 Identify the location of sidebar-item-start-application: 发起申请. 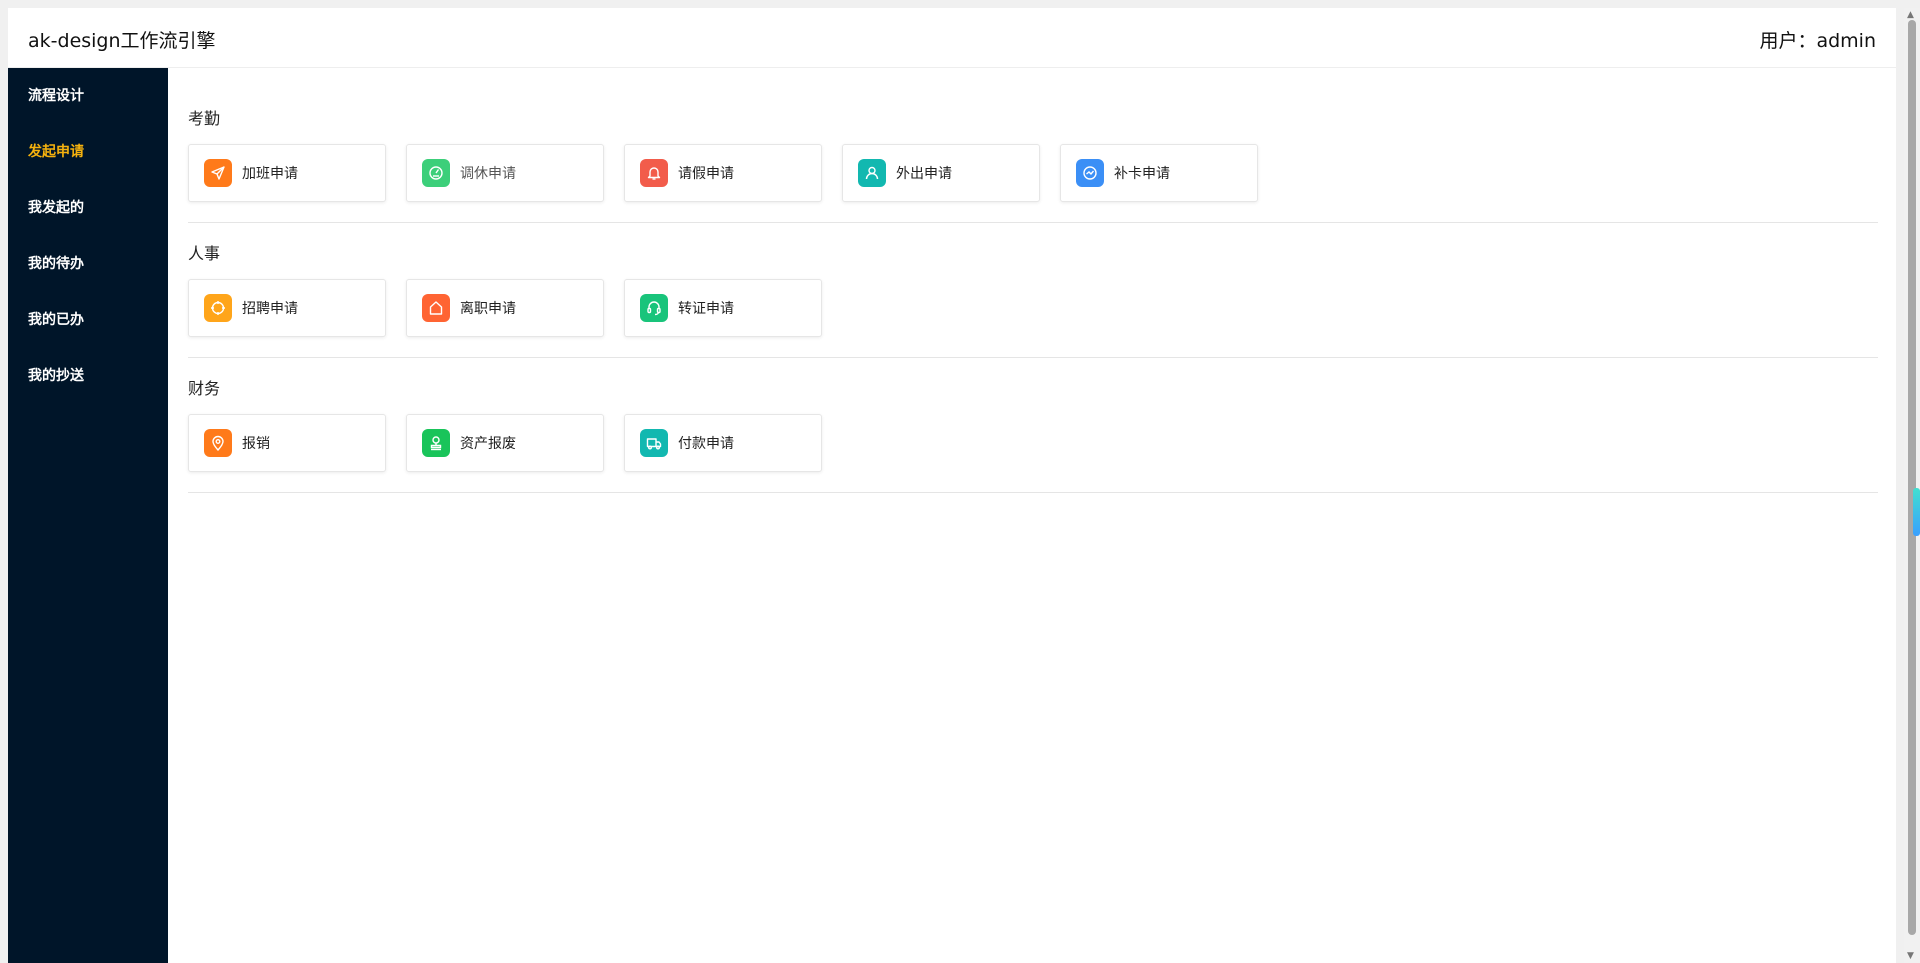
(88, 152).